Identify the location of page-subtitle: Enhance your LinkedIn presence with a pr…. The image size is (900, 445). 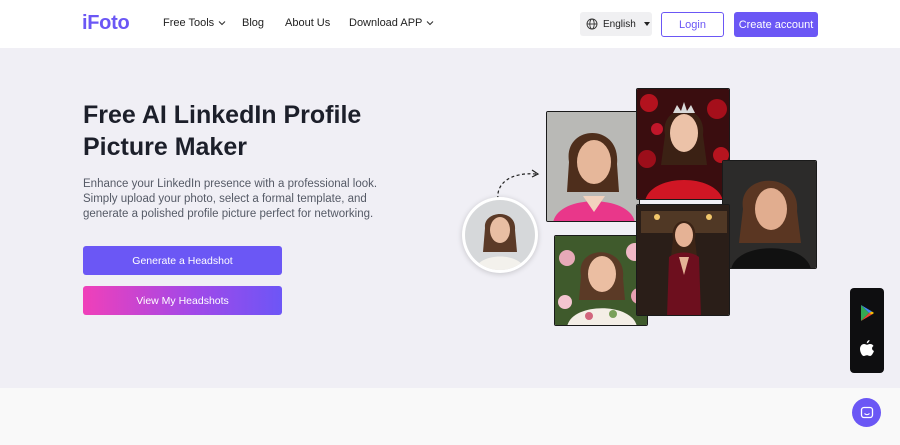
(230, 199).